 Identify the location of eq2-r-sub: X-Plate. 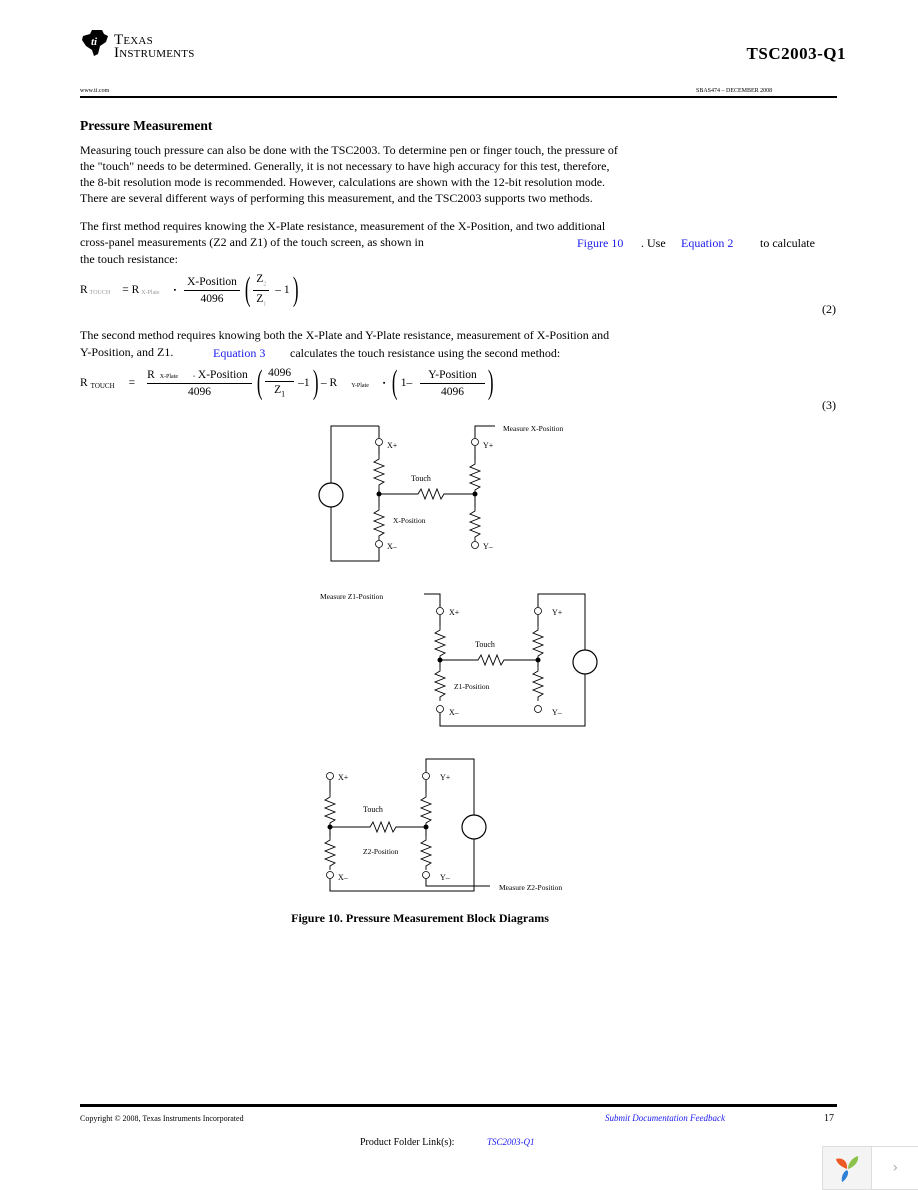
(150, 293).